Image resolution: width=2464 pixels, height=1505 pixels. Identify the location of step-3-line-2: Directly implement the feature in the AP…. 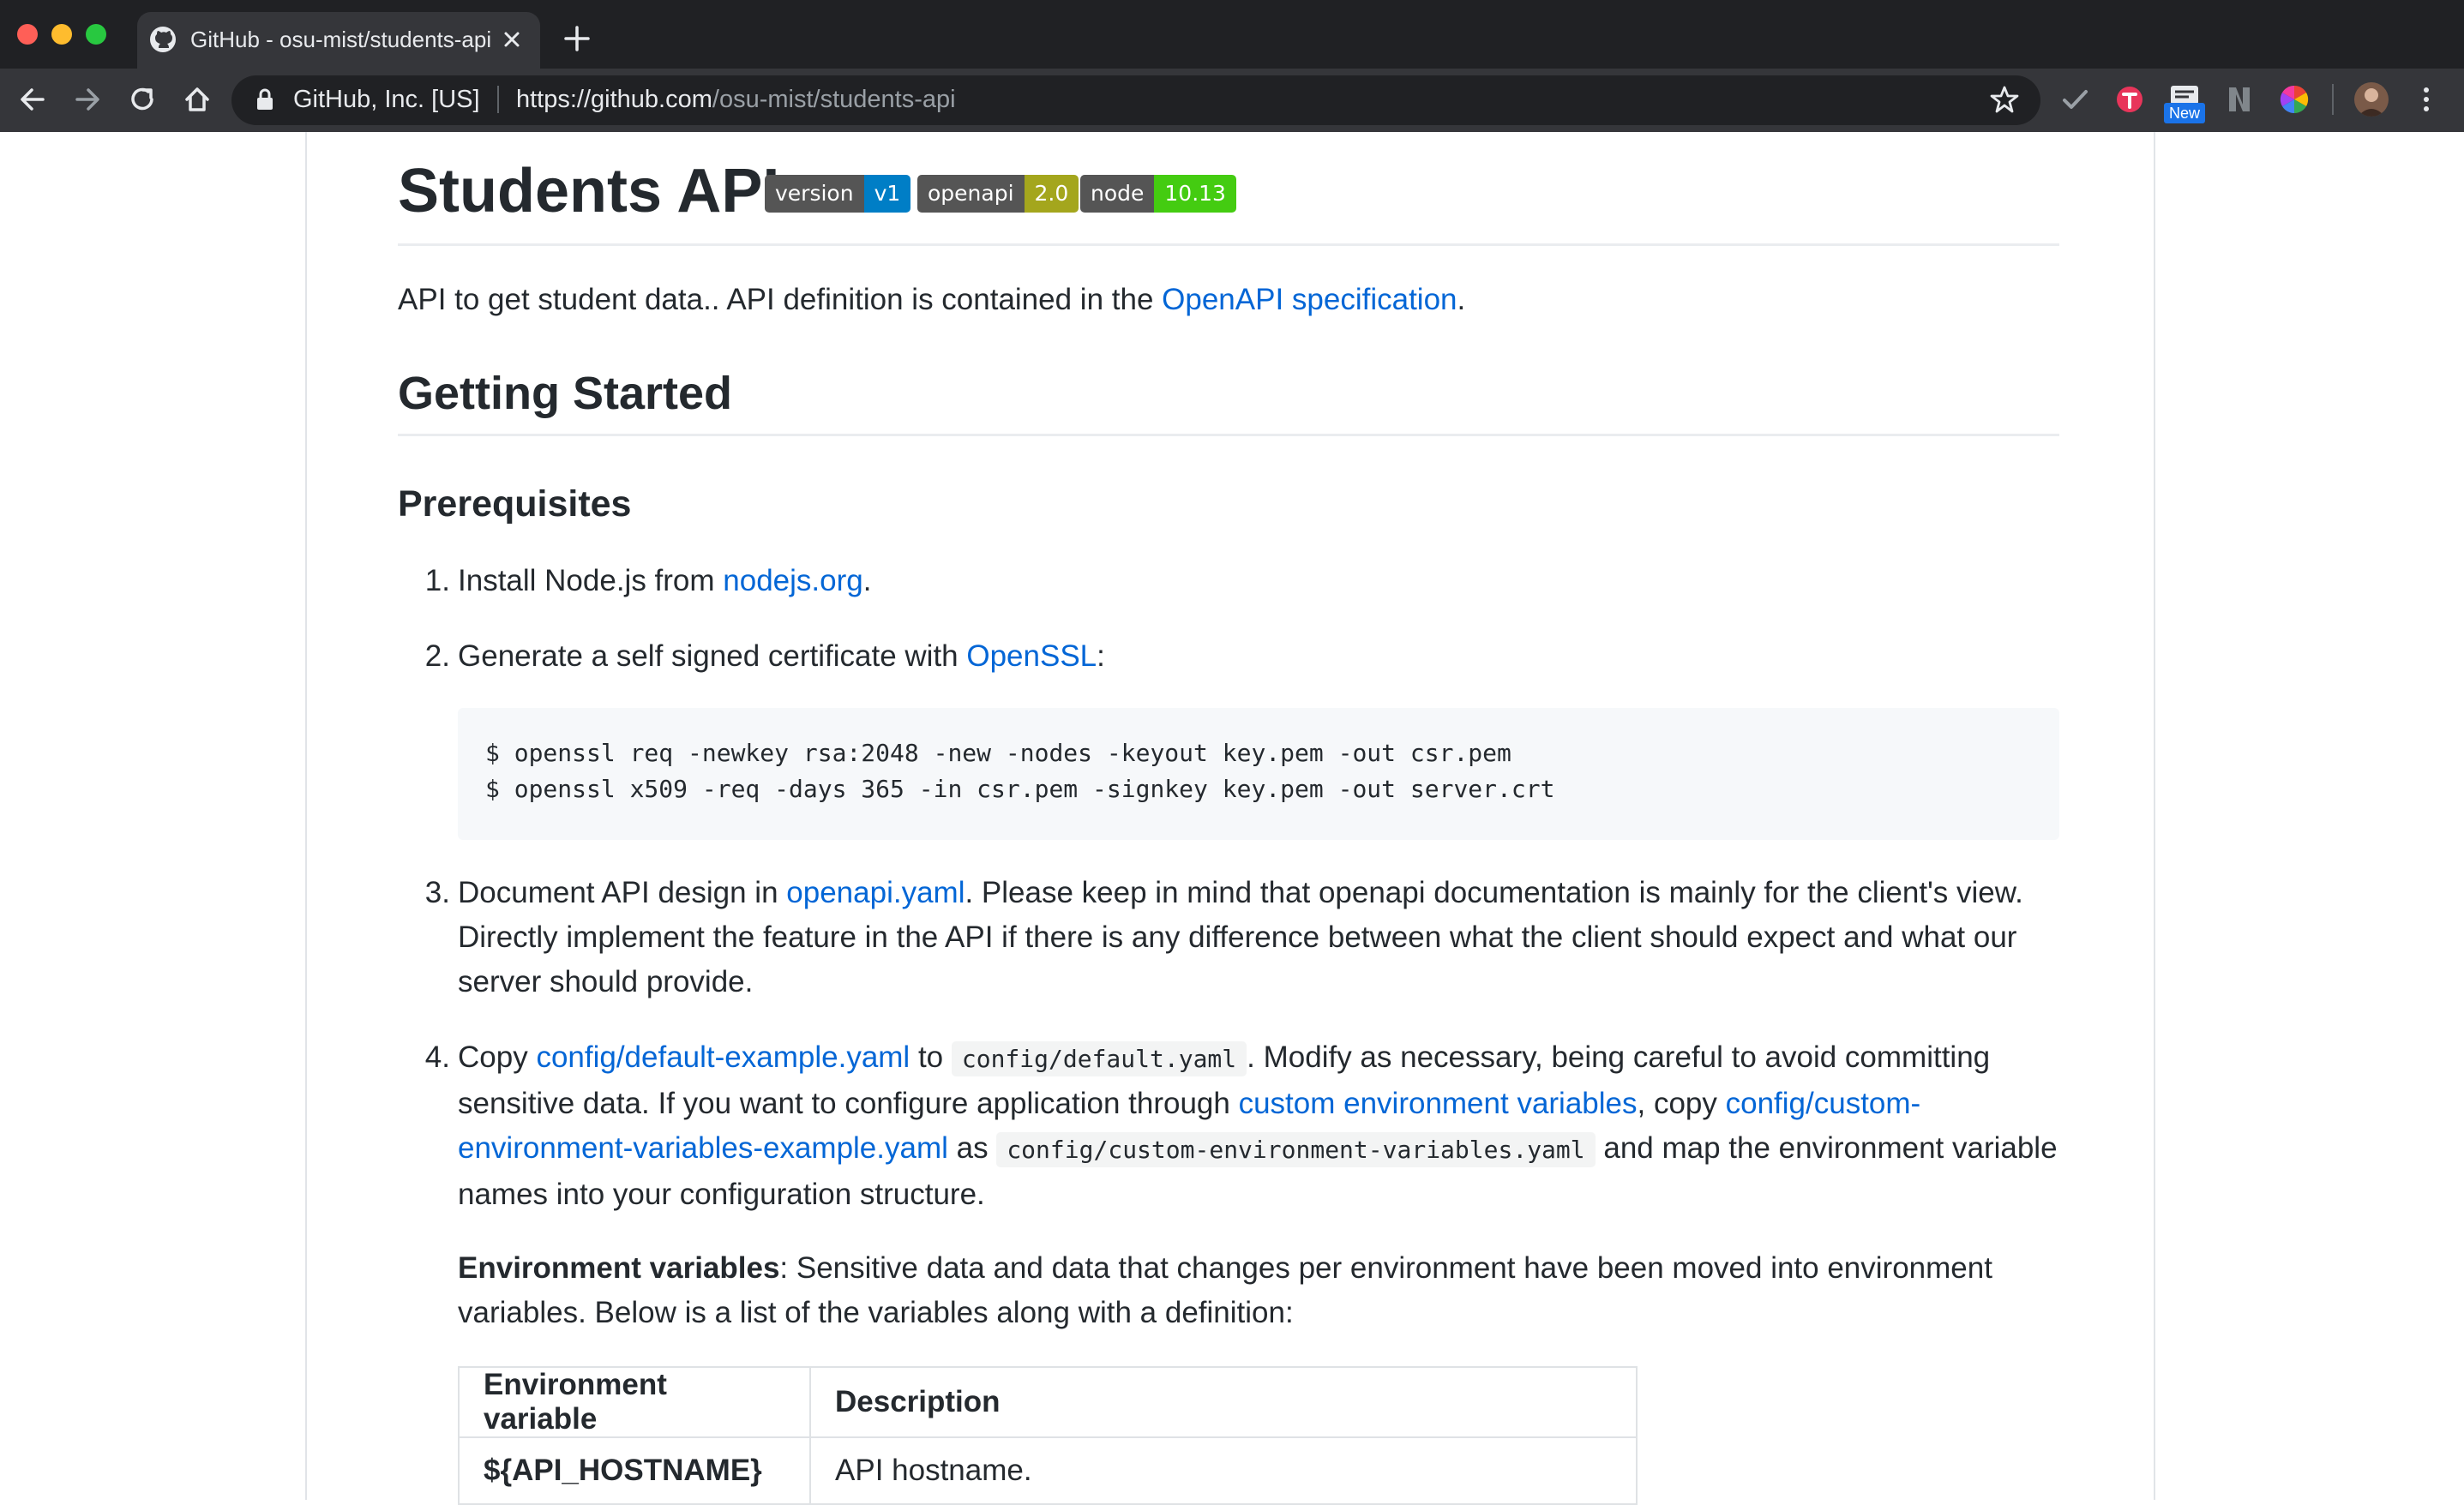
(1237, 937).